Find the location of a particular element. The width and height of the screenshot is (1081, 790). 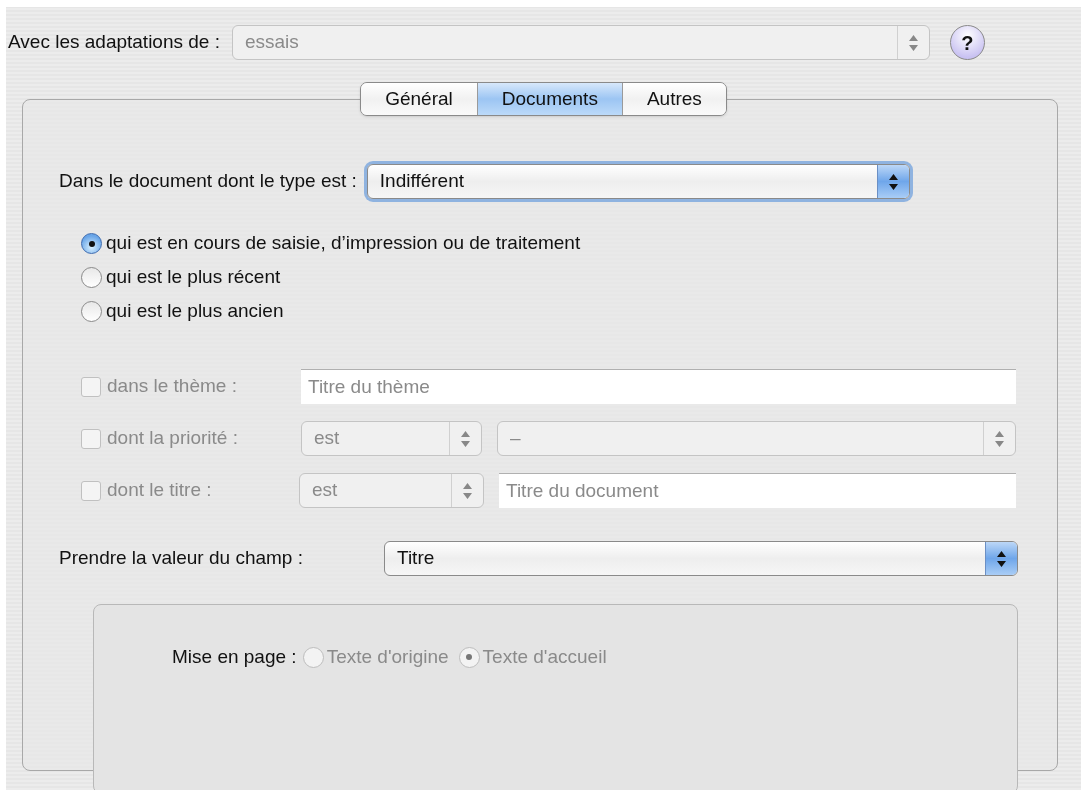

checkbox-label: dont le titre : is located at coordinates (159, 490).